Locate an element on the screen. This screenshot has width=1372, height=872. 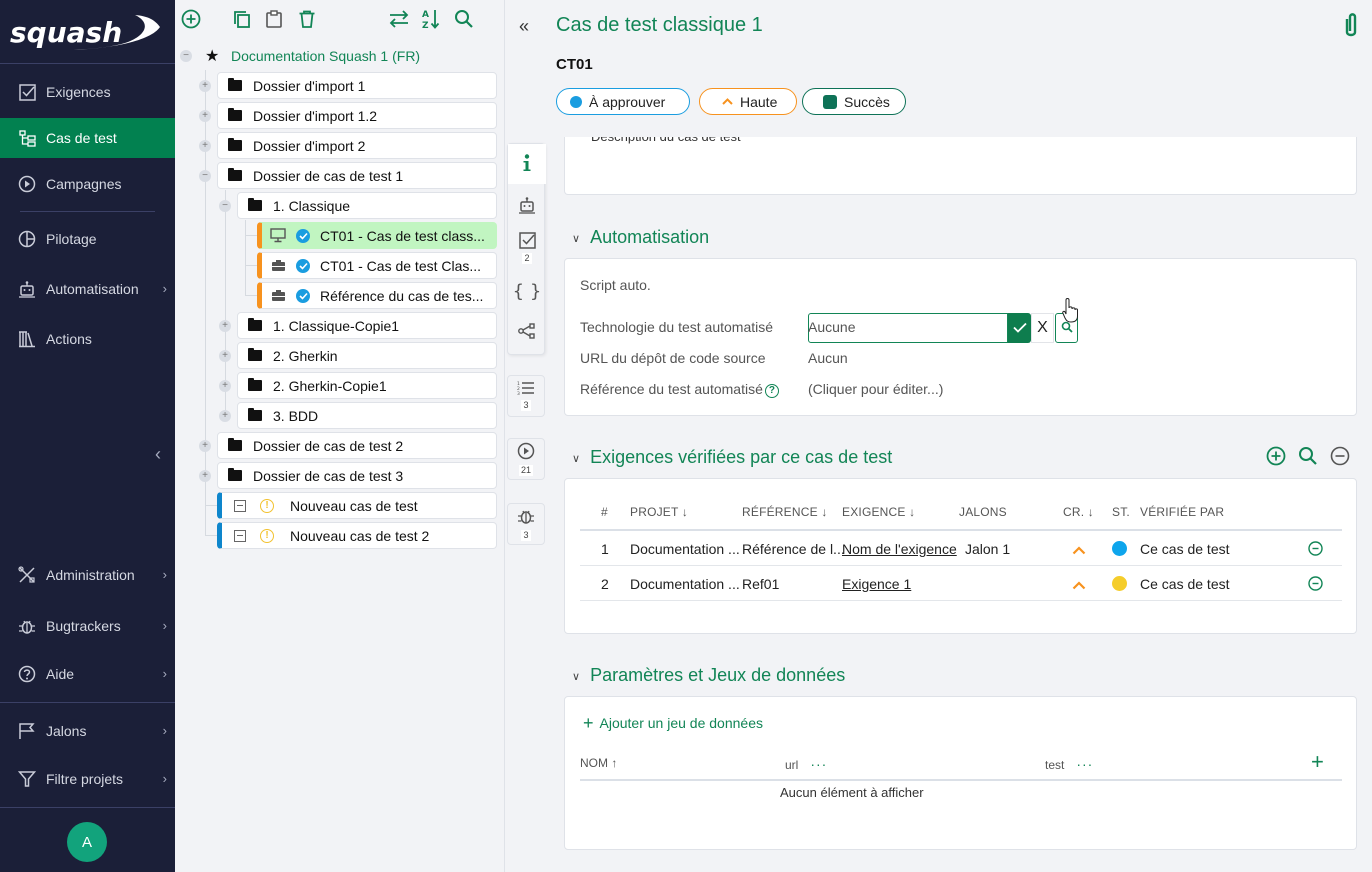
tab-parameters: { } is located at coordinates (527, 291).